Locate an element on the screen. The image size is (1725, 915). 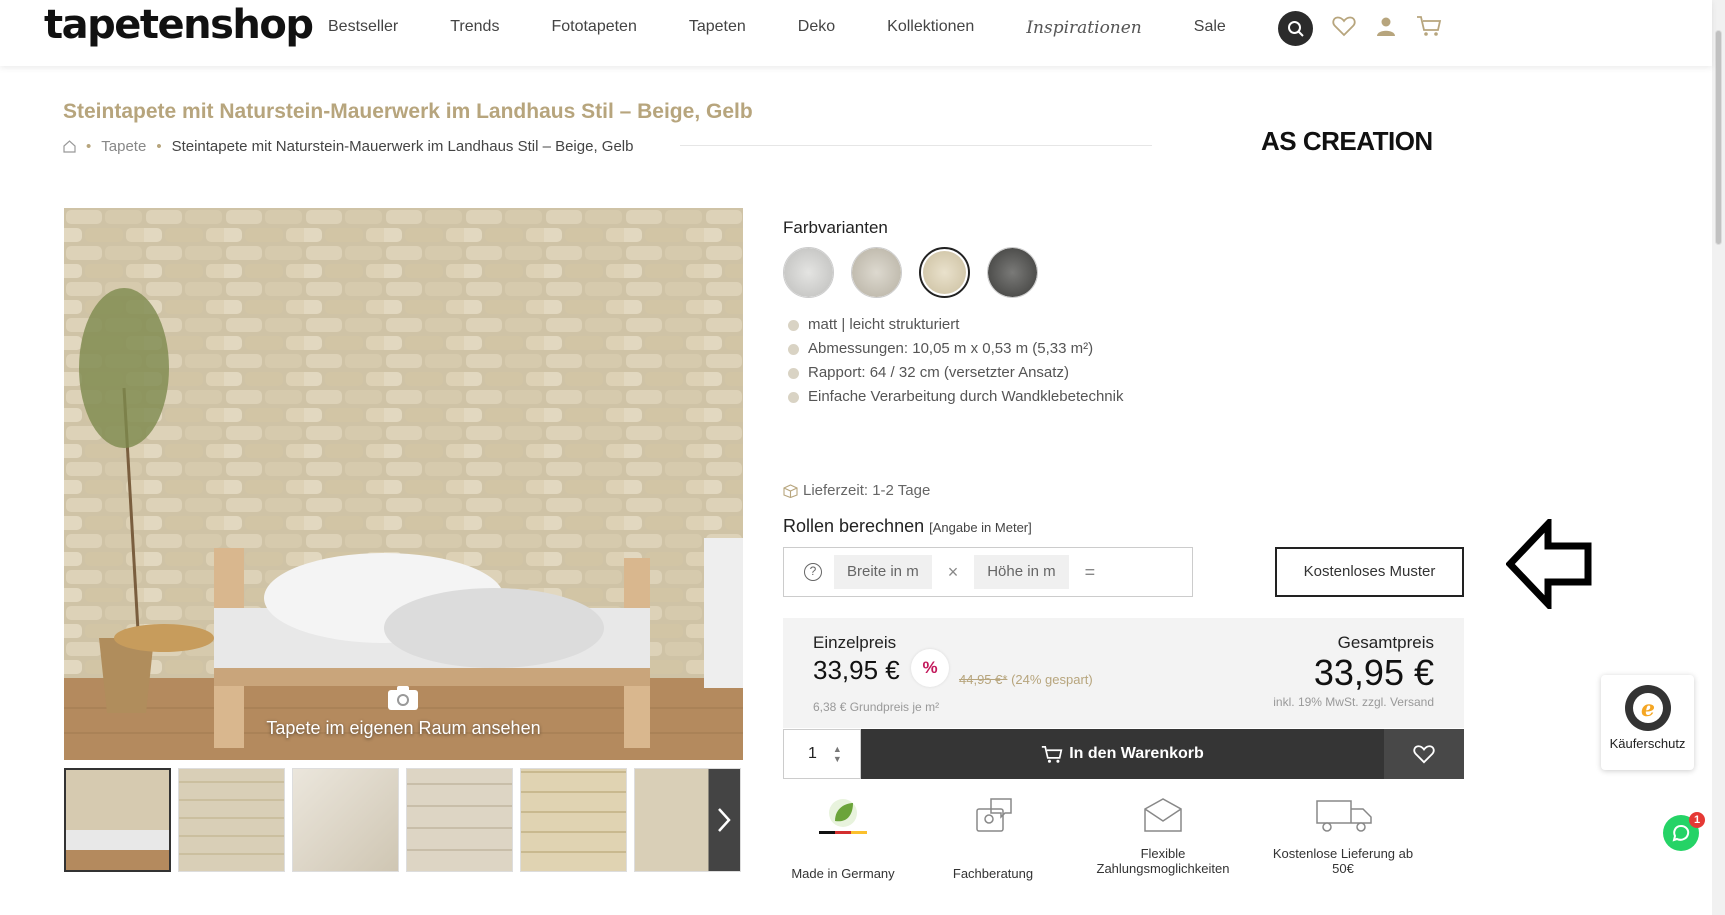
calculator-title: Rollen berechnen [Angabe in Meter] is located at coordinates (907, 526).